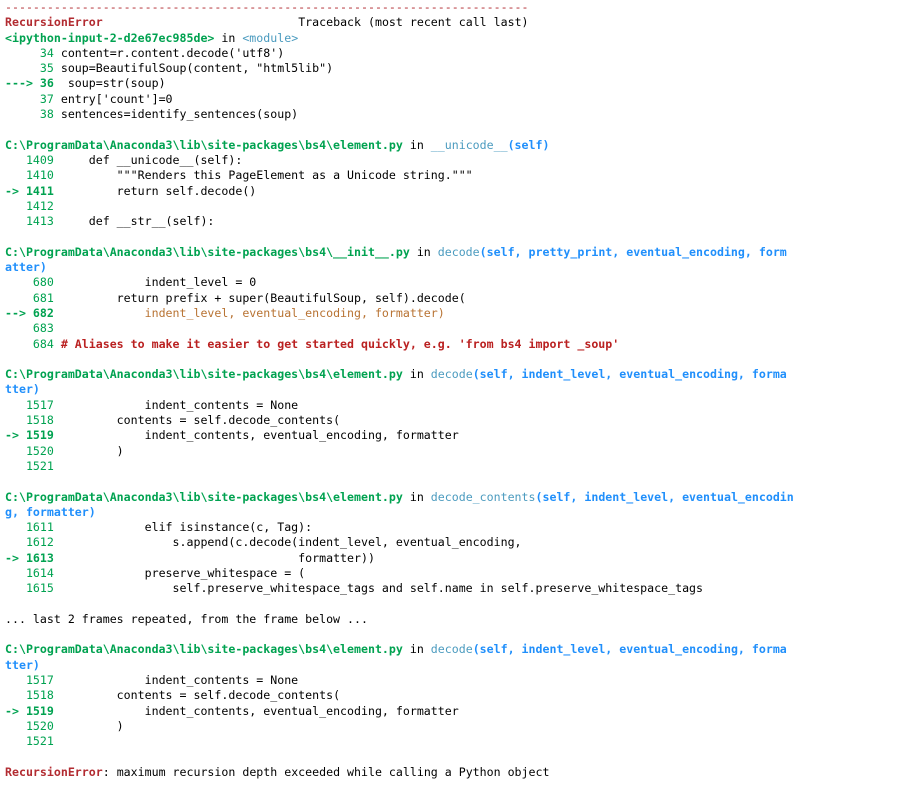  I want to click on line-number: 34, so click(33, 52).